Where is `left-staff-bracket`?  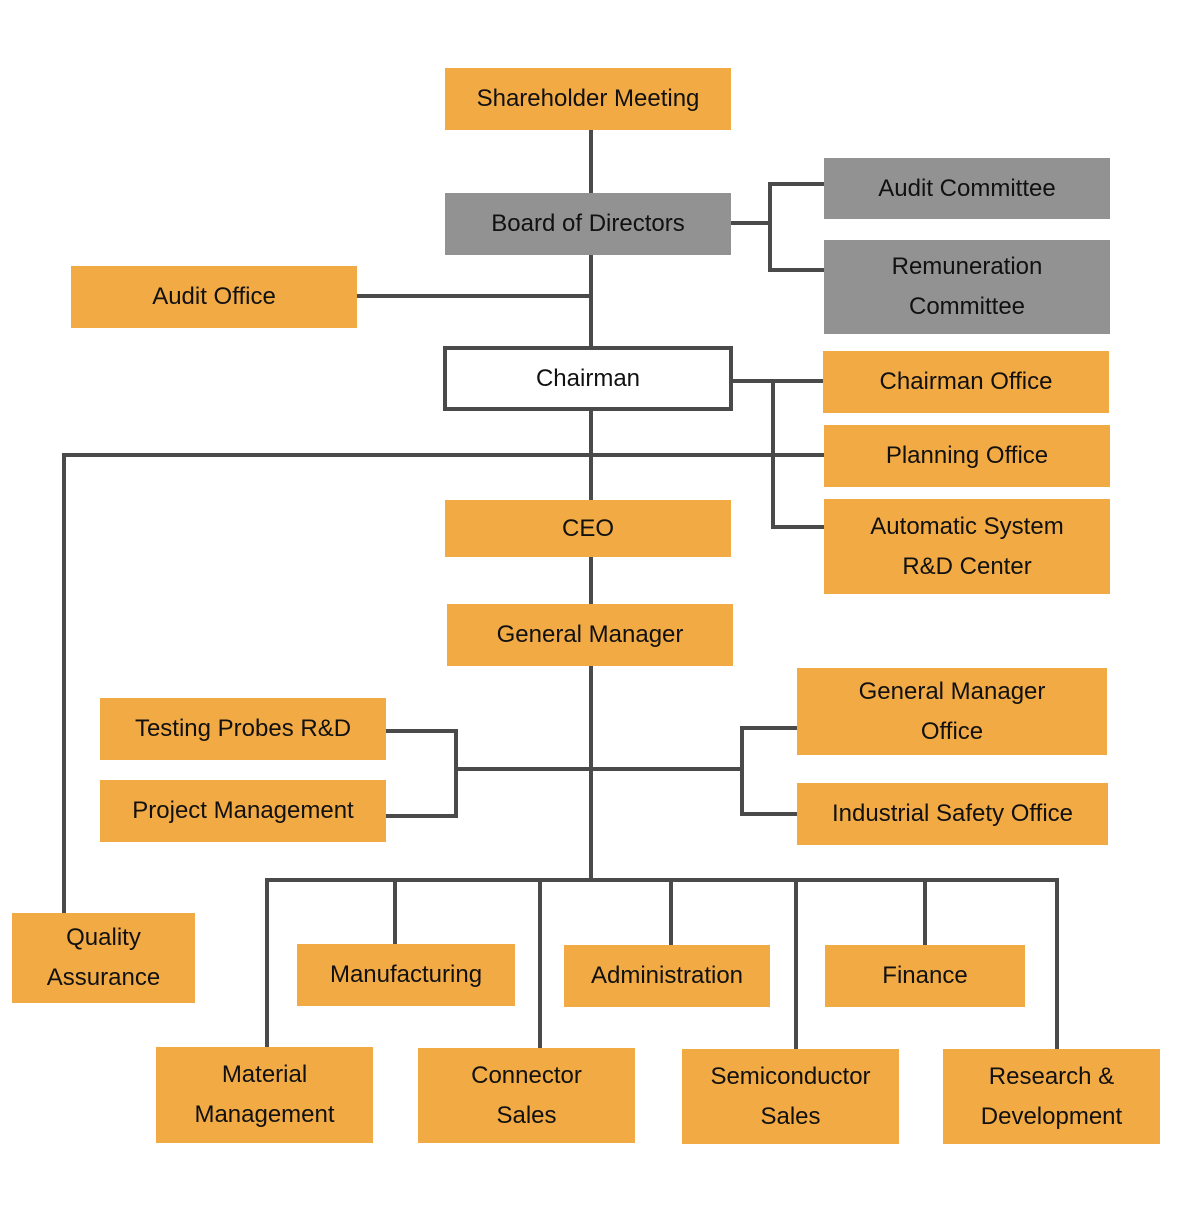
left-staff-bracket is located at coordinates (422, 773).